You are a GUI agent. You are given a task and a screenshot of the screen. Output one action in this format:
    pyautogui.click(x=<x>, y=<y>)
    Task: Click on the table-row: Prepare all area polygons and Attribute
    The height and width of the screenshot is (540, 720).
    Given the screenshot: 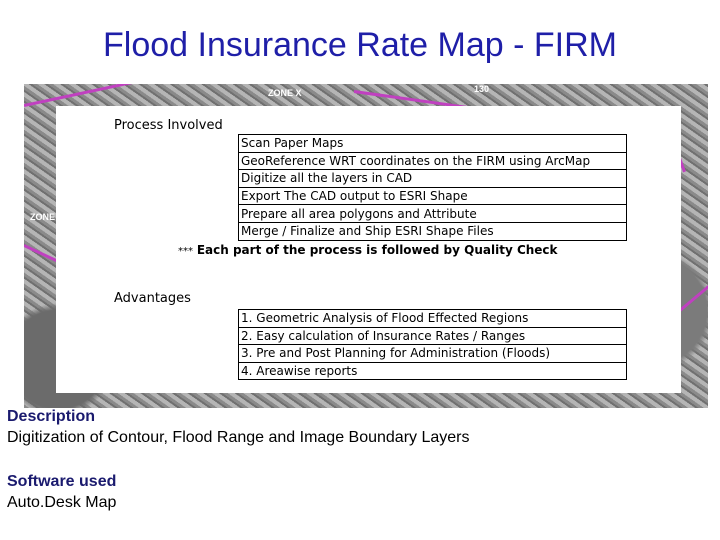 What is the action you would take?
    pyautogui.click(x=432, y=213)
    